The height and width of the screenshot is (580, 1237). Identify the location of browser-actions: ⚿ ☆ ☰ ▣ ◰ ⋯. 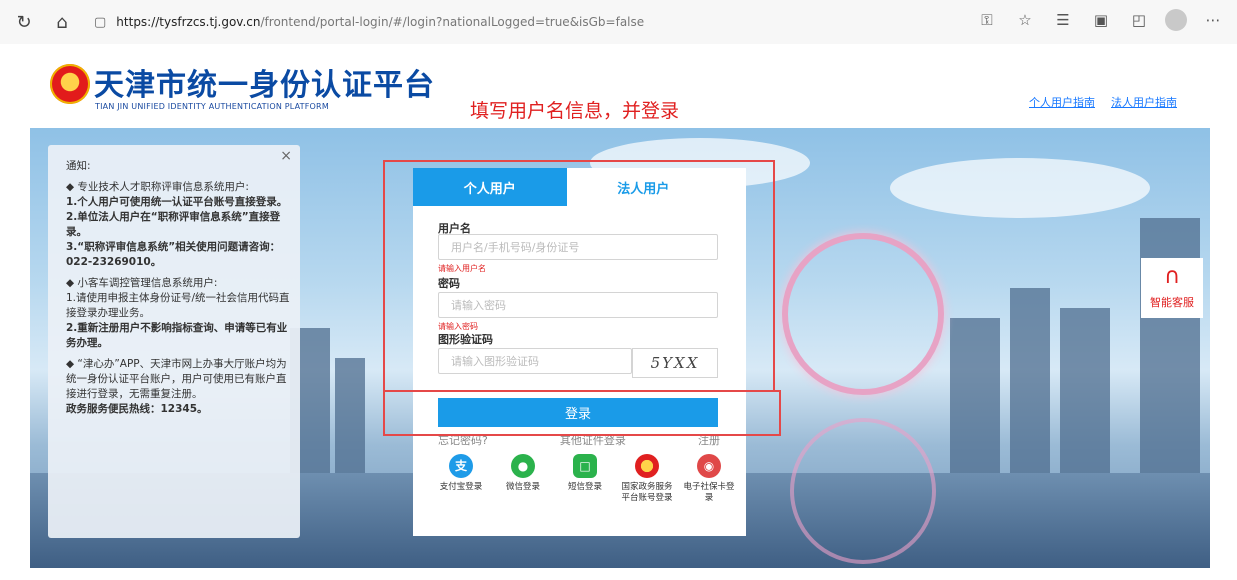
(1093, 20).